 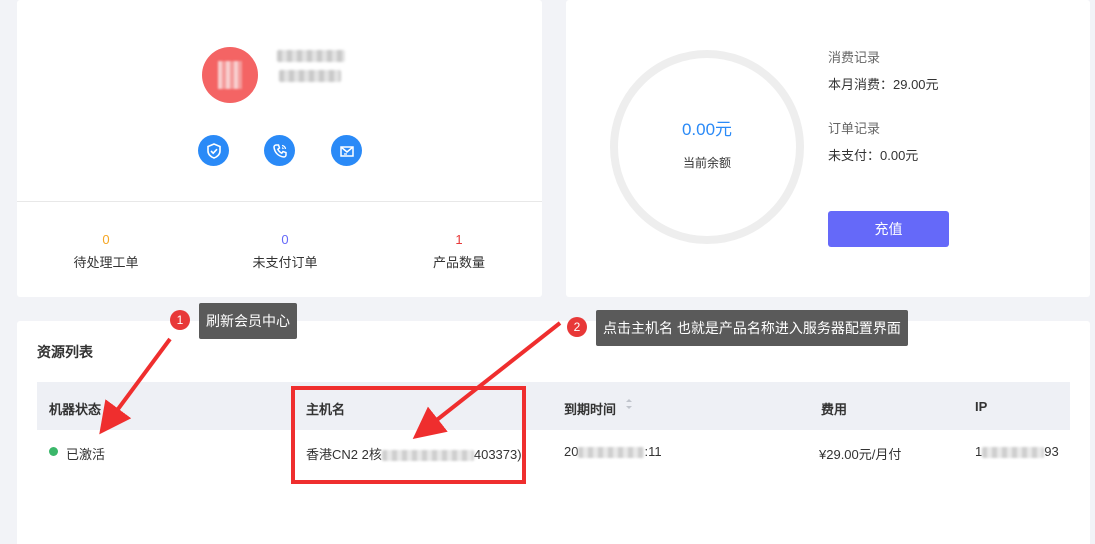 I want to click on recharge-button: 充值, so click(x=888, y=229).